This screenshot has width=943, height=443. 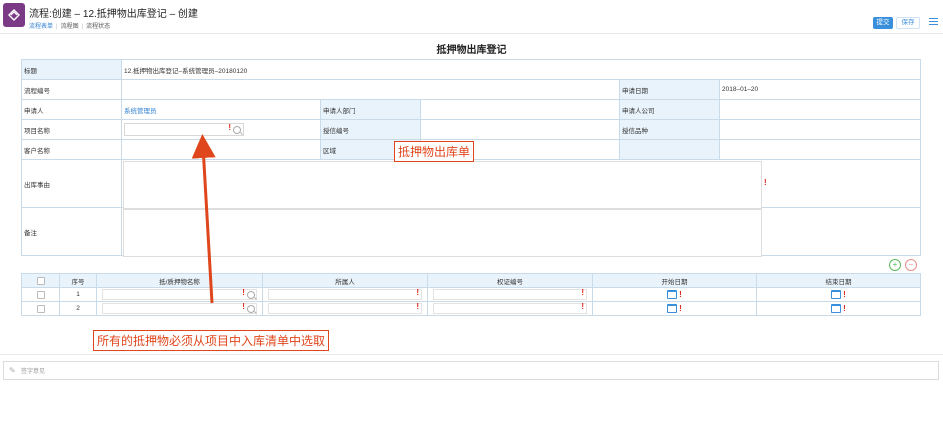 What do you see at coordinates (33, 372) in the screenshot?
I see `comment-placeholder: 签字意见` at bounding box center [33, 372].